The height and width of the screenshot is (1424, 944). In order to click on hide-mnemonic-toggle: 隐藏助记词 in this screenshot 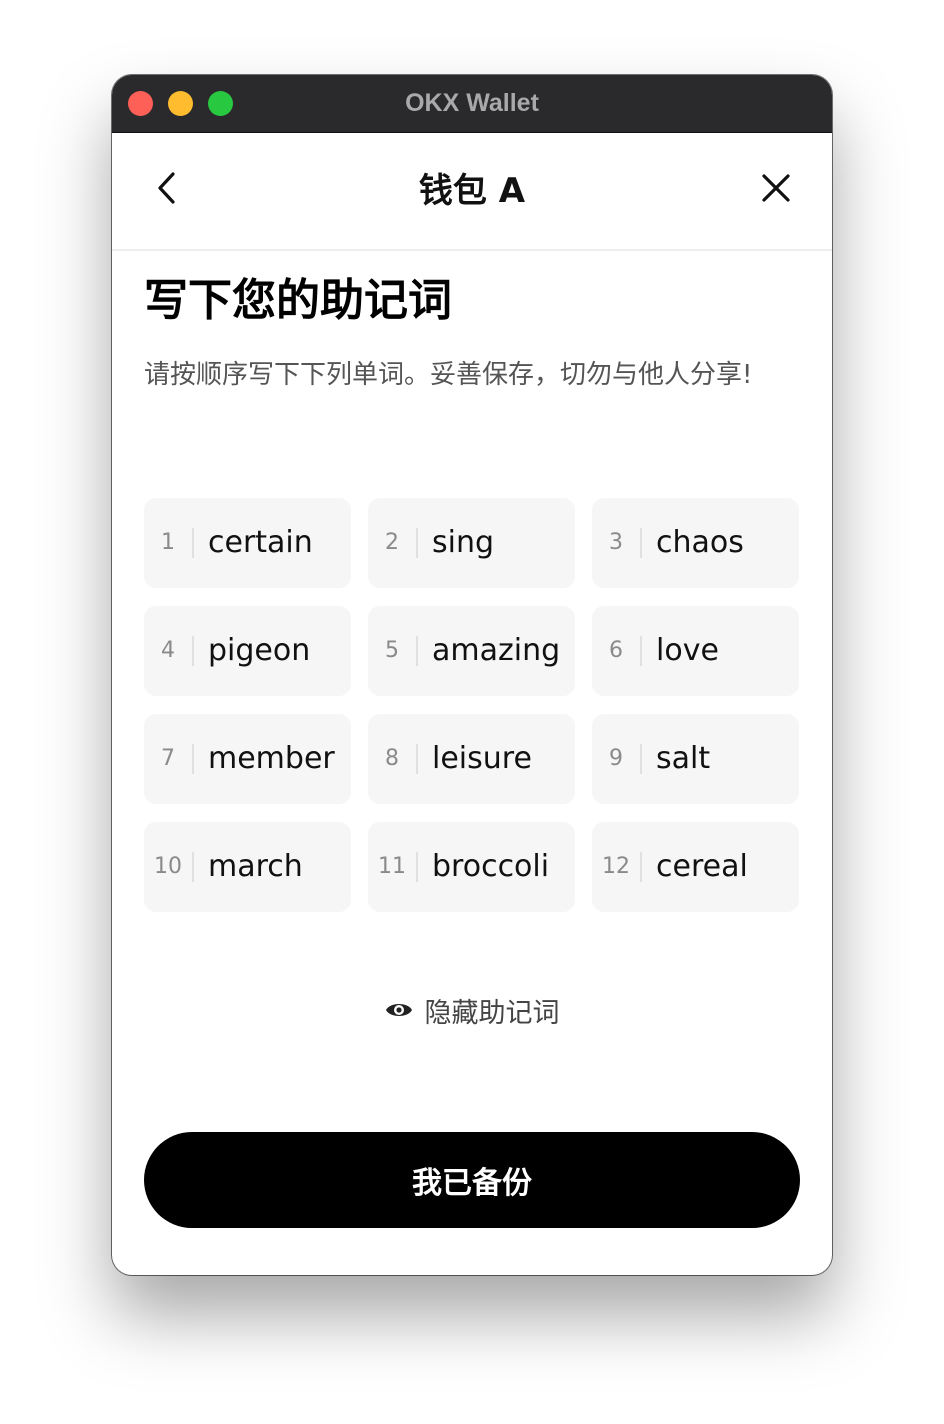, I will do `click(472, 1010)`.